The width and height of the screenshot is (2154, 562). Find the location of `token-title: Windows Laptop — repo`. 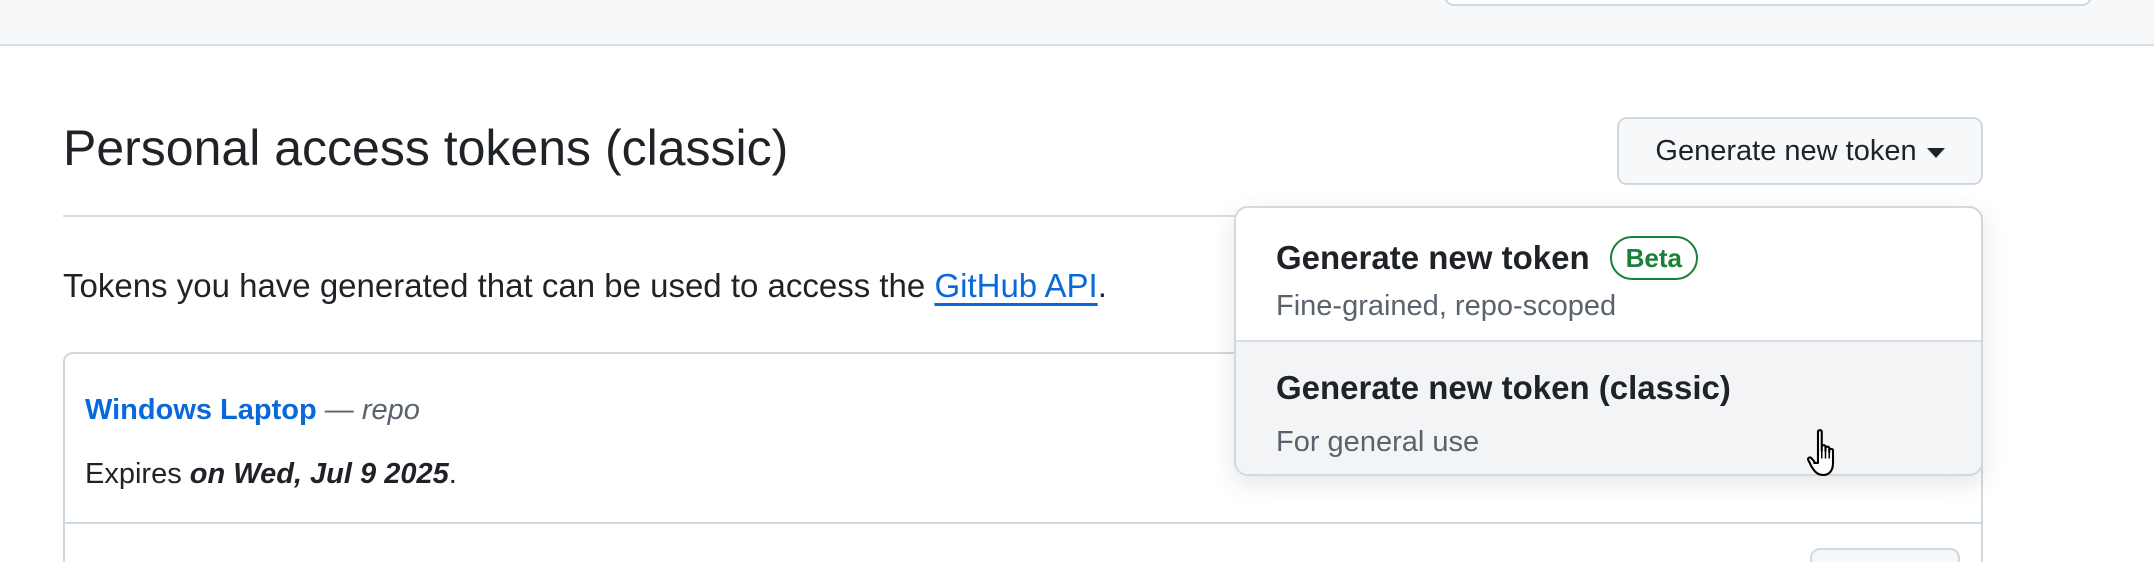

token-title: Windows Laptop — repo is located at coordinates (252, 410).